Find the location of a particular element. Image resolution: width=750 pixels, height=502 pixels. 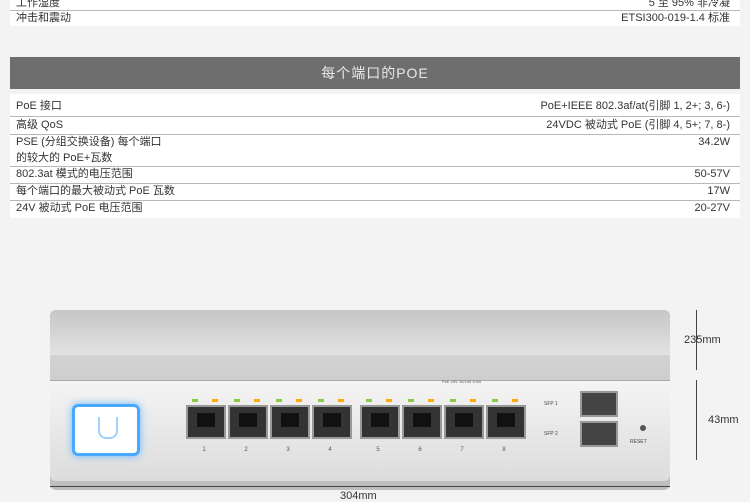

spec-row: 工作湿度 5 至 95% 非冷凝 is located at coordinates (375, 5).